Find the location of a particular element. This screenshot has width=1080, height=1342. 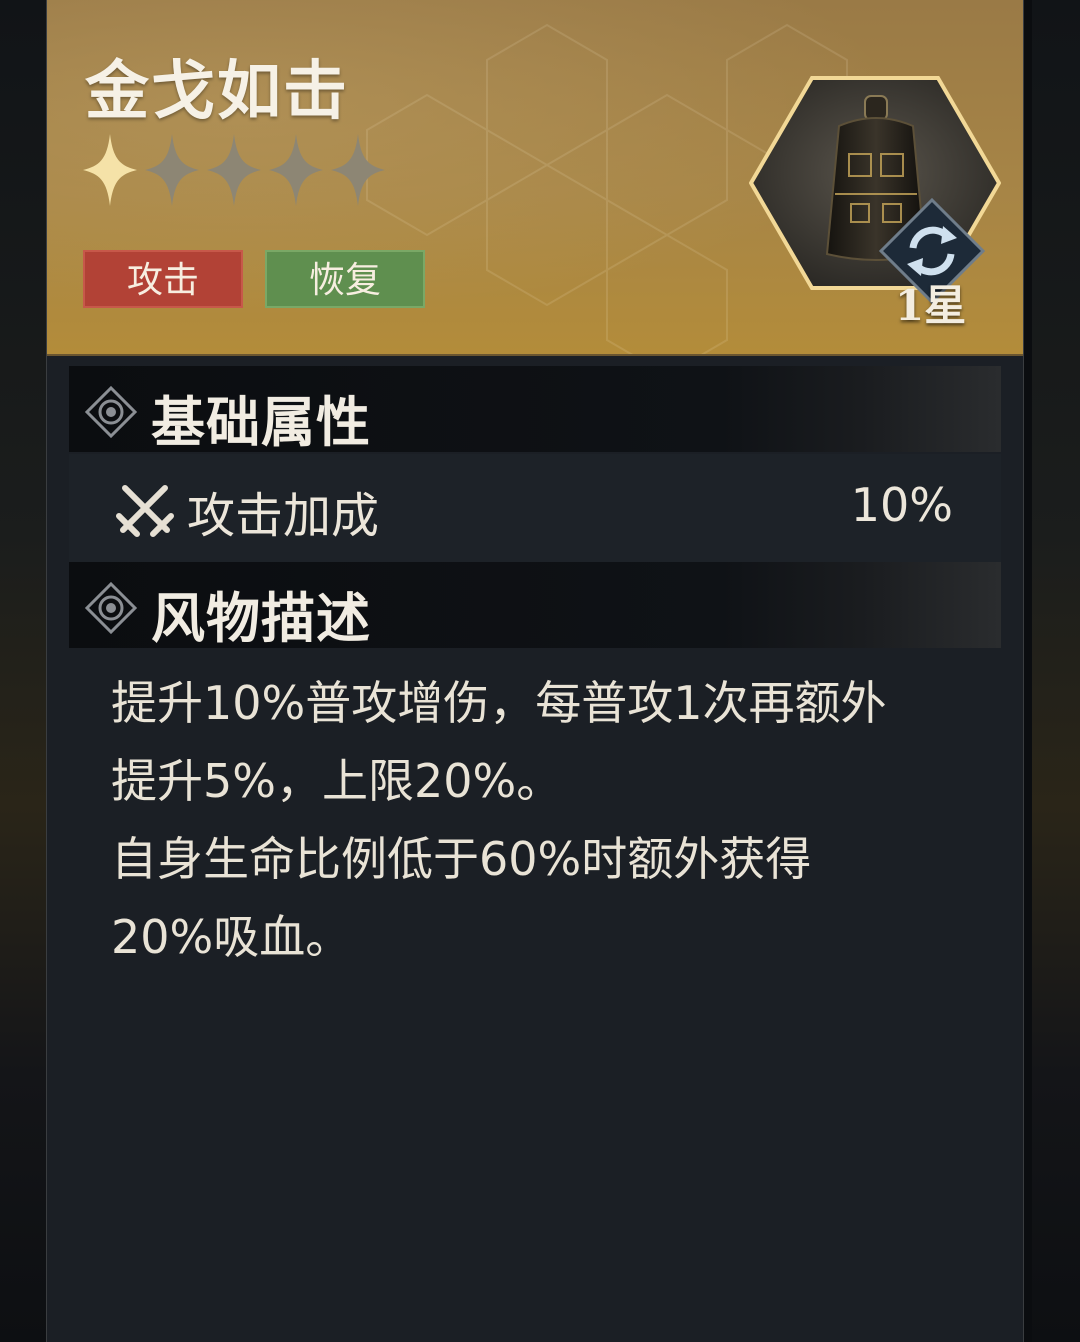

star-filled-icon is located at coordinates (110, 170).